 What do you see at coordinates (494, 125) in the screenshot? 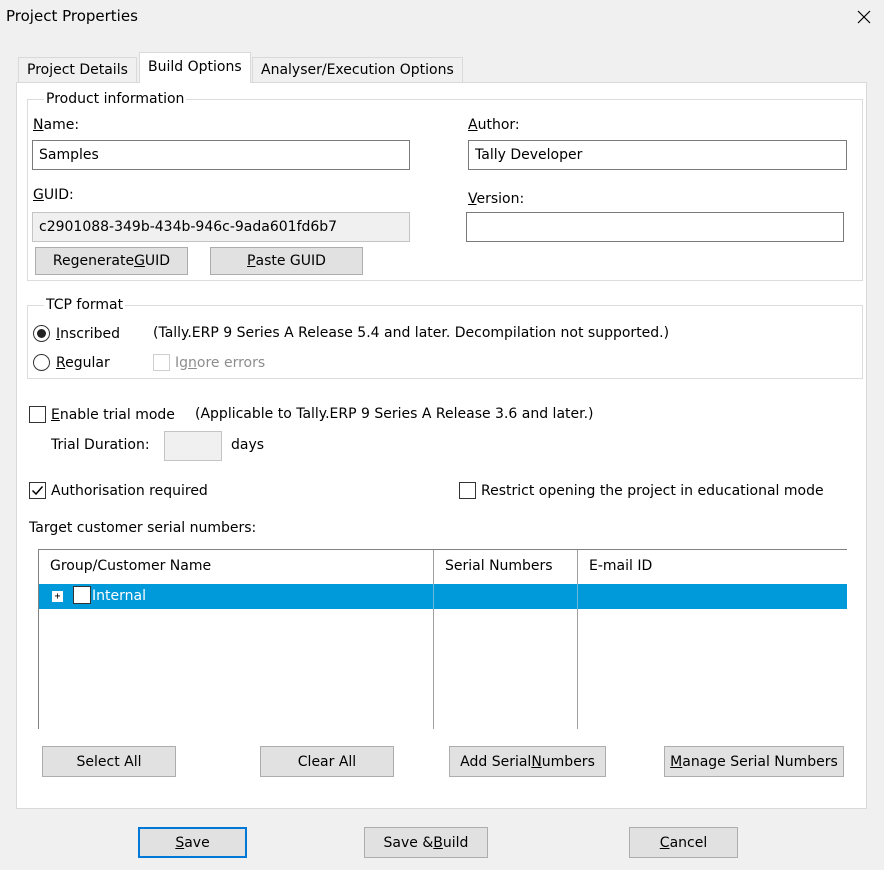
I see `author-label: Author:` at bounding box center [494, 125].